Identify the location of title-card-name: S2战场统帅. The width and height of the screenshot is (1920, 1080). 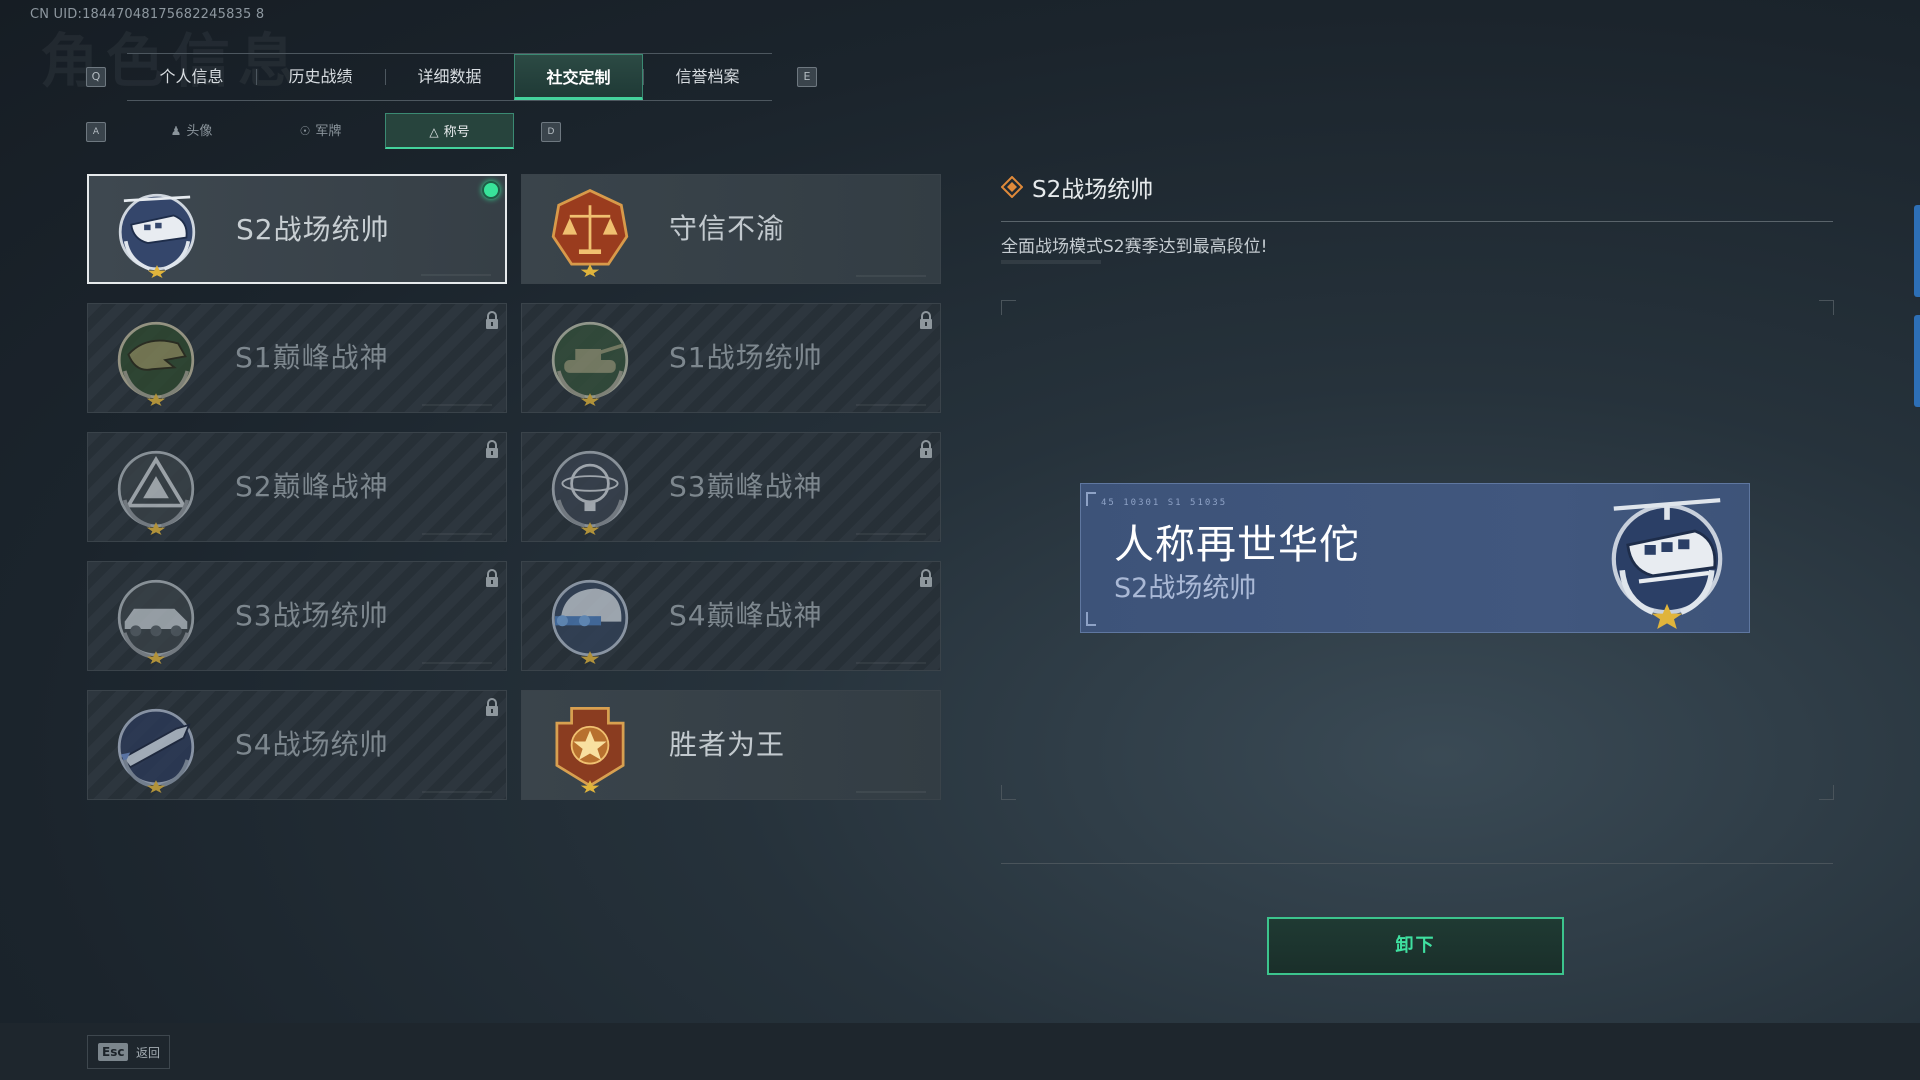
(313, 229).